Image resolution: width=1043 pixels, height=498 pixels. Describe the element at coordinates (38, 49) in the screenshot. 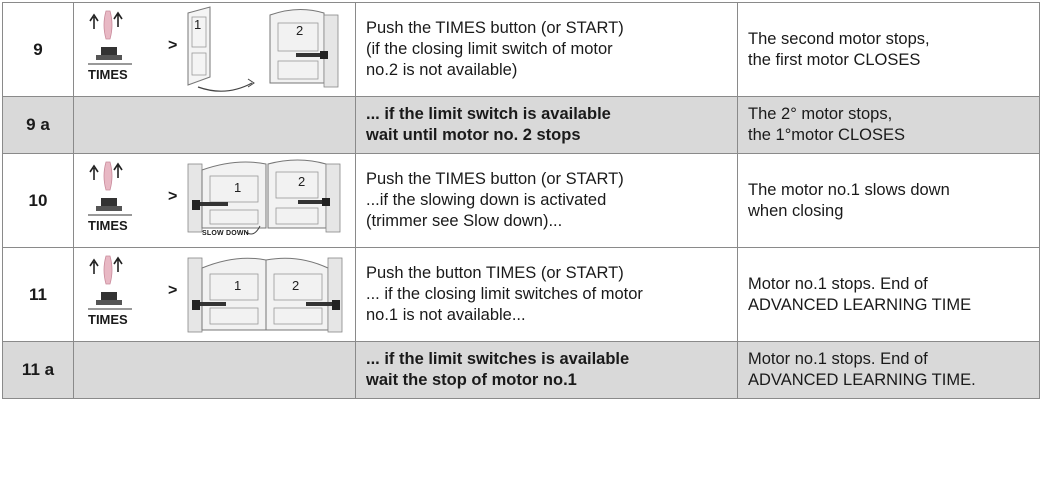

I see `step-number: 9` at that location.